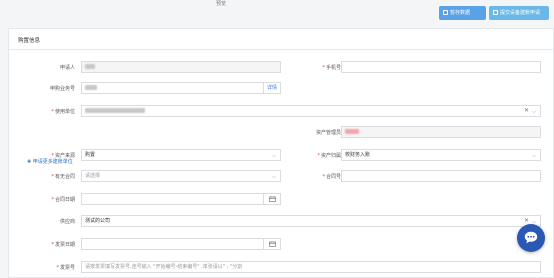 This screenshot has width=554, height=278. Describe the element at coordinates (164, 267) in the screenshot. I see `invoice-no-placeholder: 请按发票填写发票号,连号输入 "开始编号-结束编号" ,单张请以" ; "分割` at that location.